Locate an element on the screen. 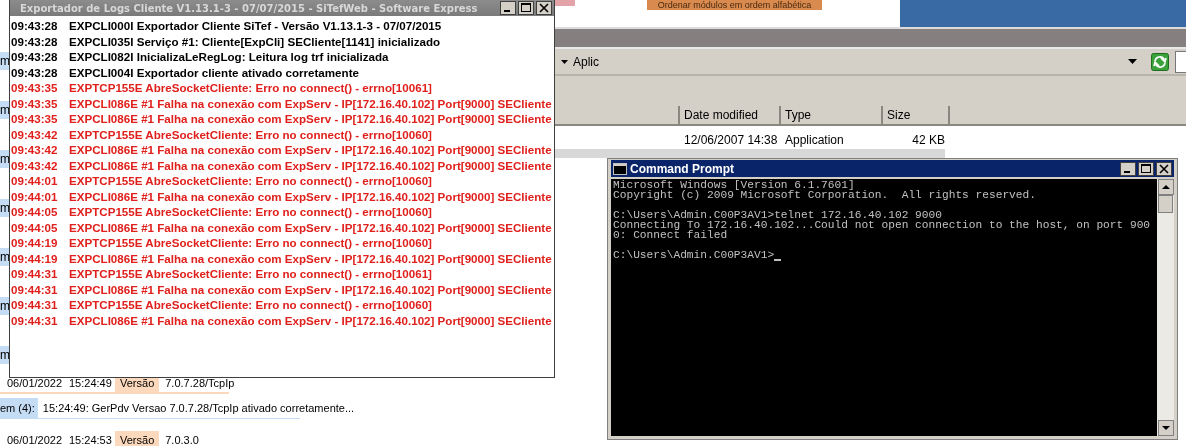  window-title: Command Prompt is located at coordinates (682, 168).